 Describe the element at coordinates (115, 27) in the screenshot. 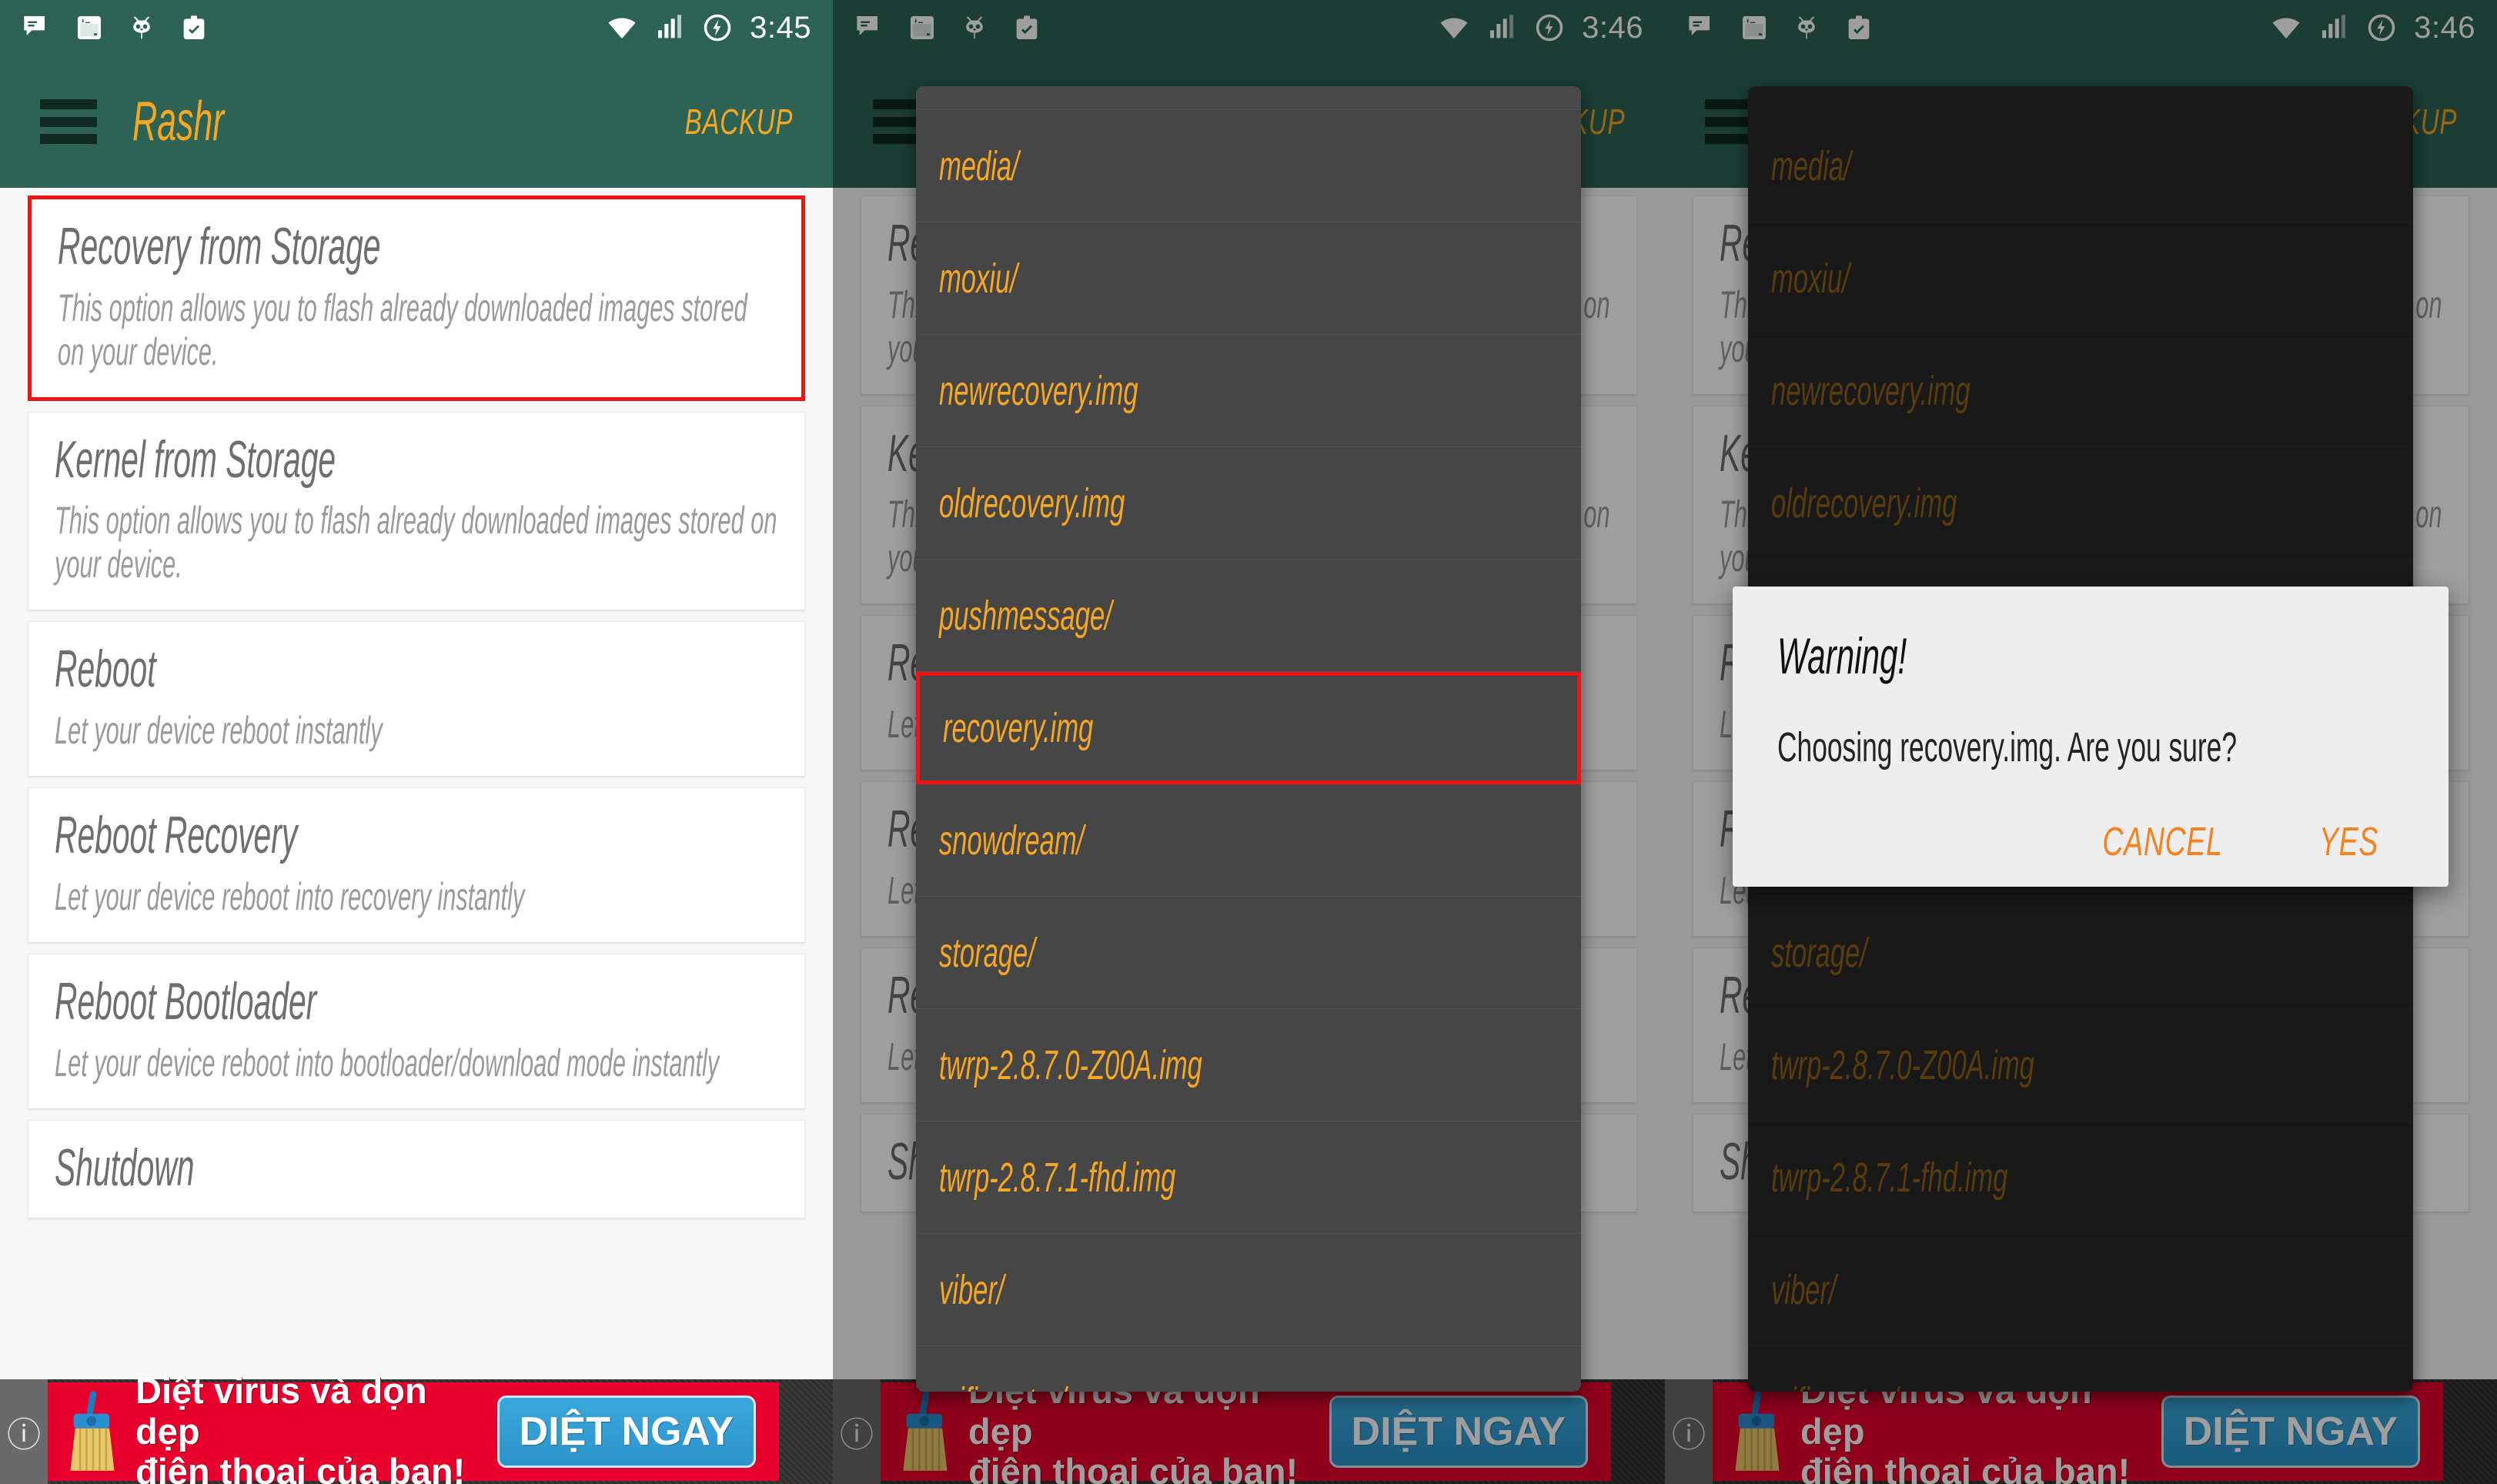

I see `status-bar-notification-icons` at that location.